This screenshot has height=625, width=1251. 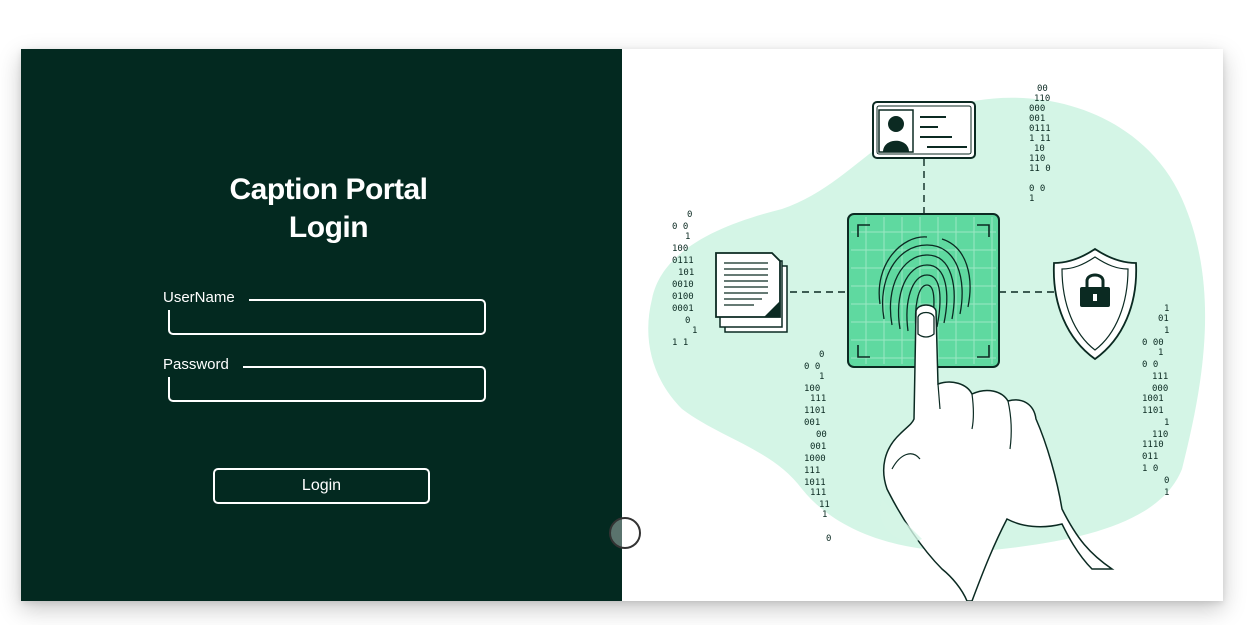 I want to click on binary-text: 1110, so click(x=1153, y=445).